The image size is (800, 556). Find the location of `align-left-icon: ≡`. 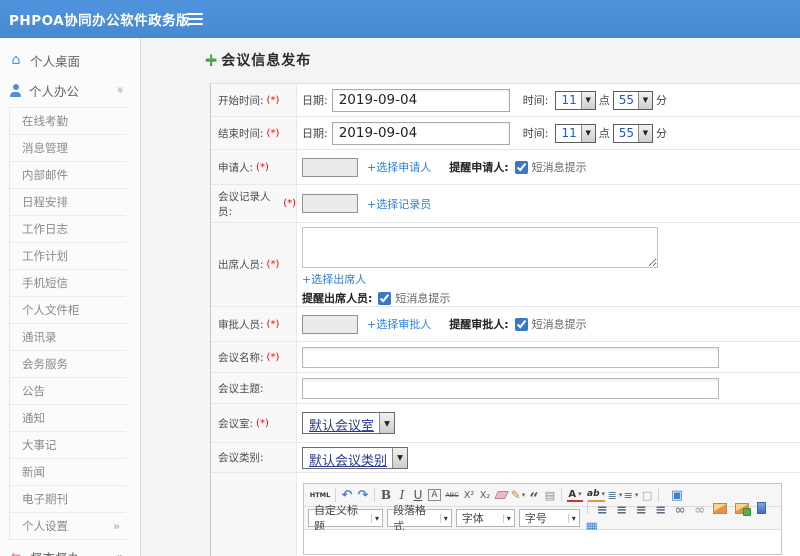

align-left-icon: ≡ is located at coordinates (602, 510).